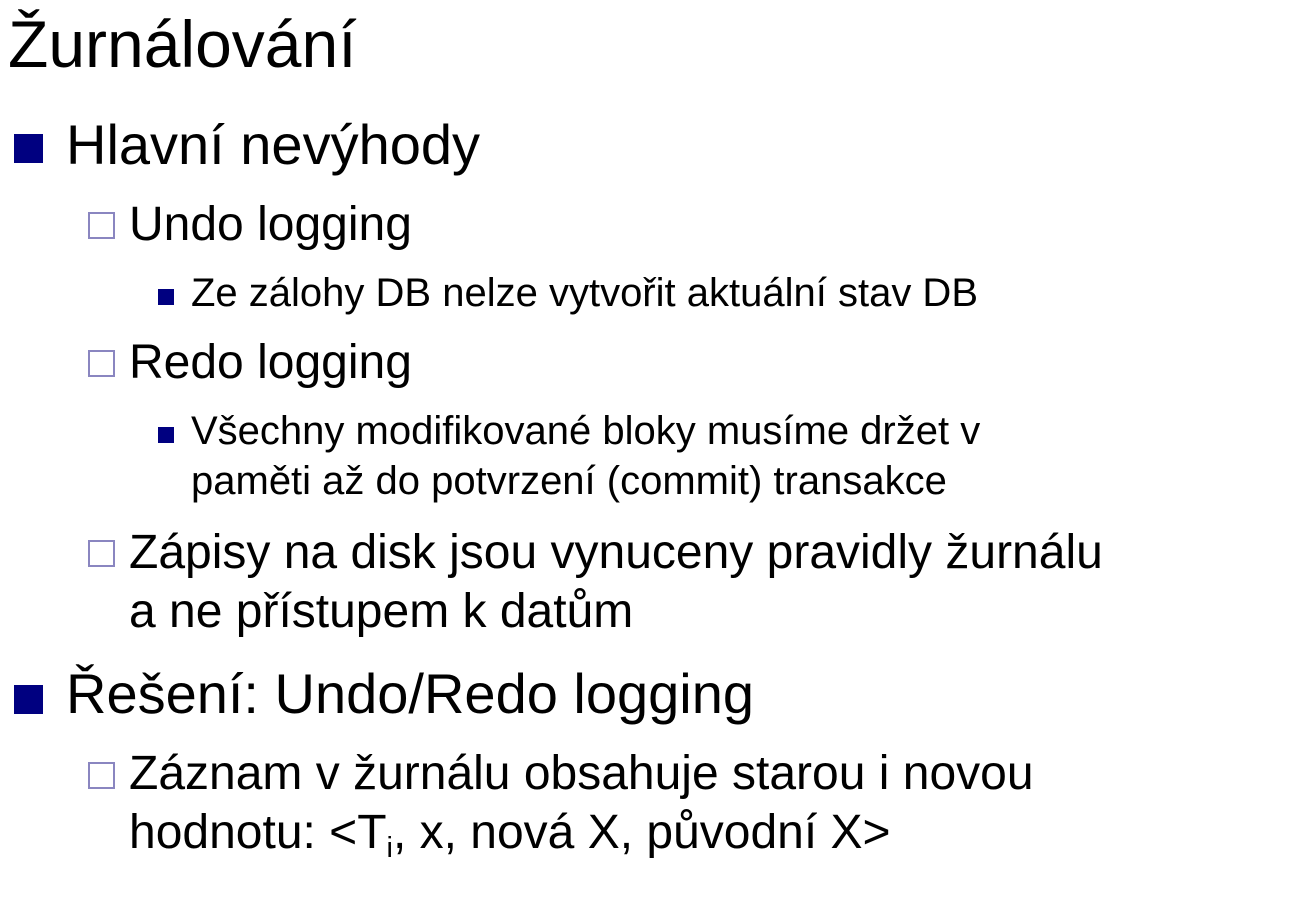  Describe the element at coordinates (641, 832) in the screenshot. I see `log-record-suffix: , x, nová X, původní X>` at that location.